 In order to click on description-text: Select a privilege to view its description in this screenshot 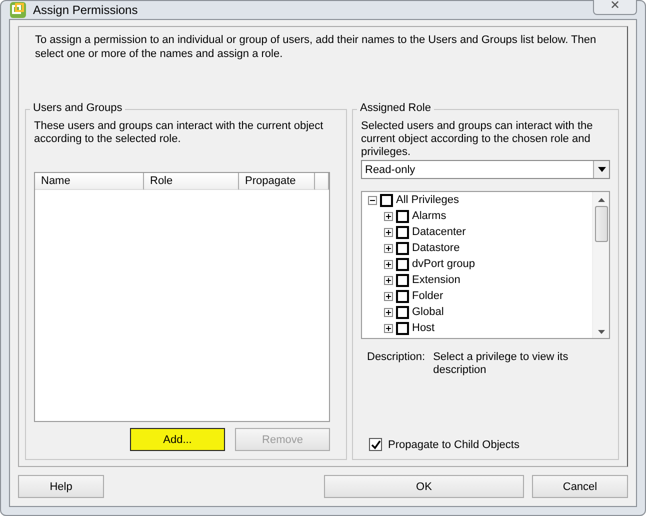, I will do `click(501, 364)`.